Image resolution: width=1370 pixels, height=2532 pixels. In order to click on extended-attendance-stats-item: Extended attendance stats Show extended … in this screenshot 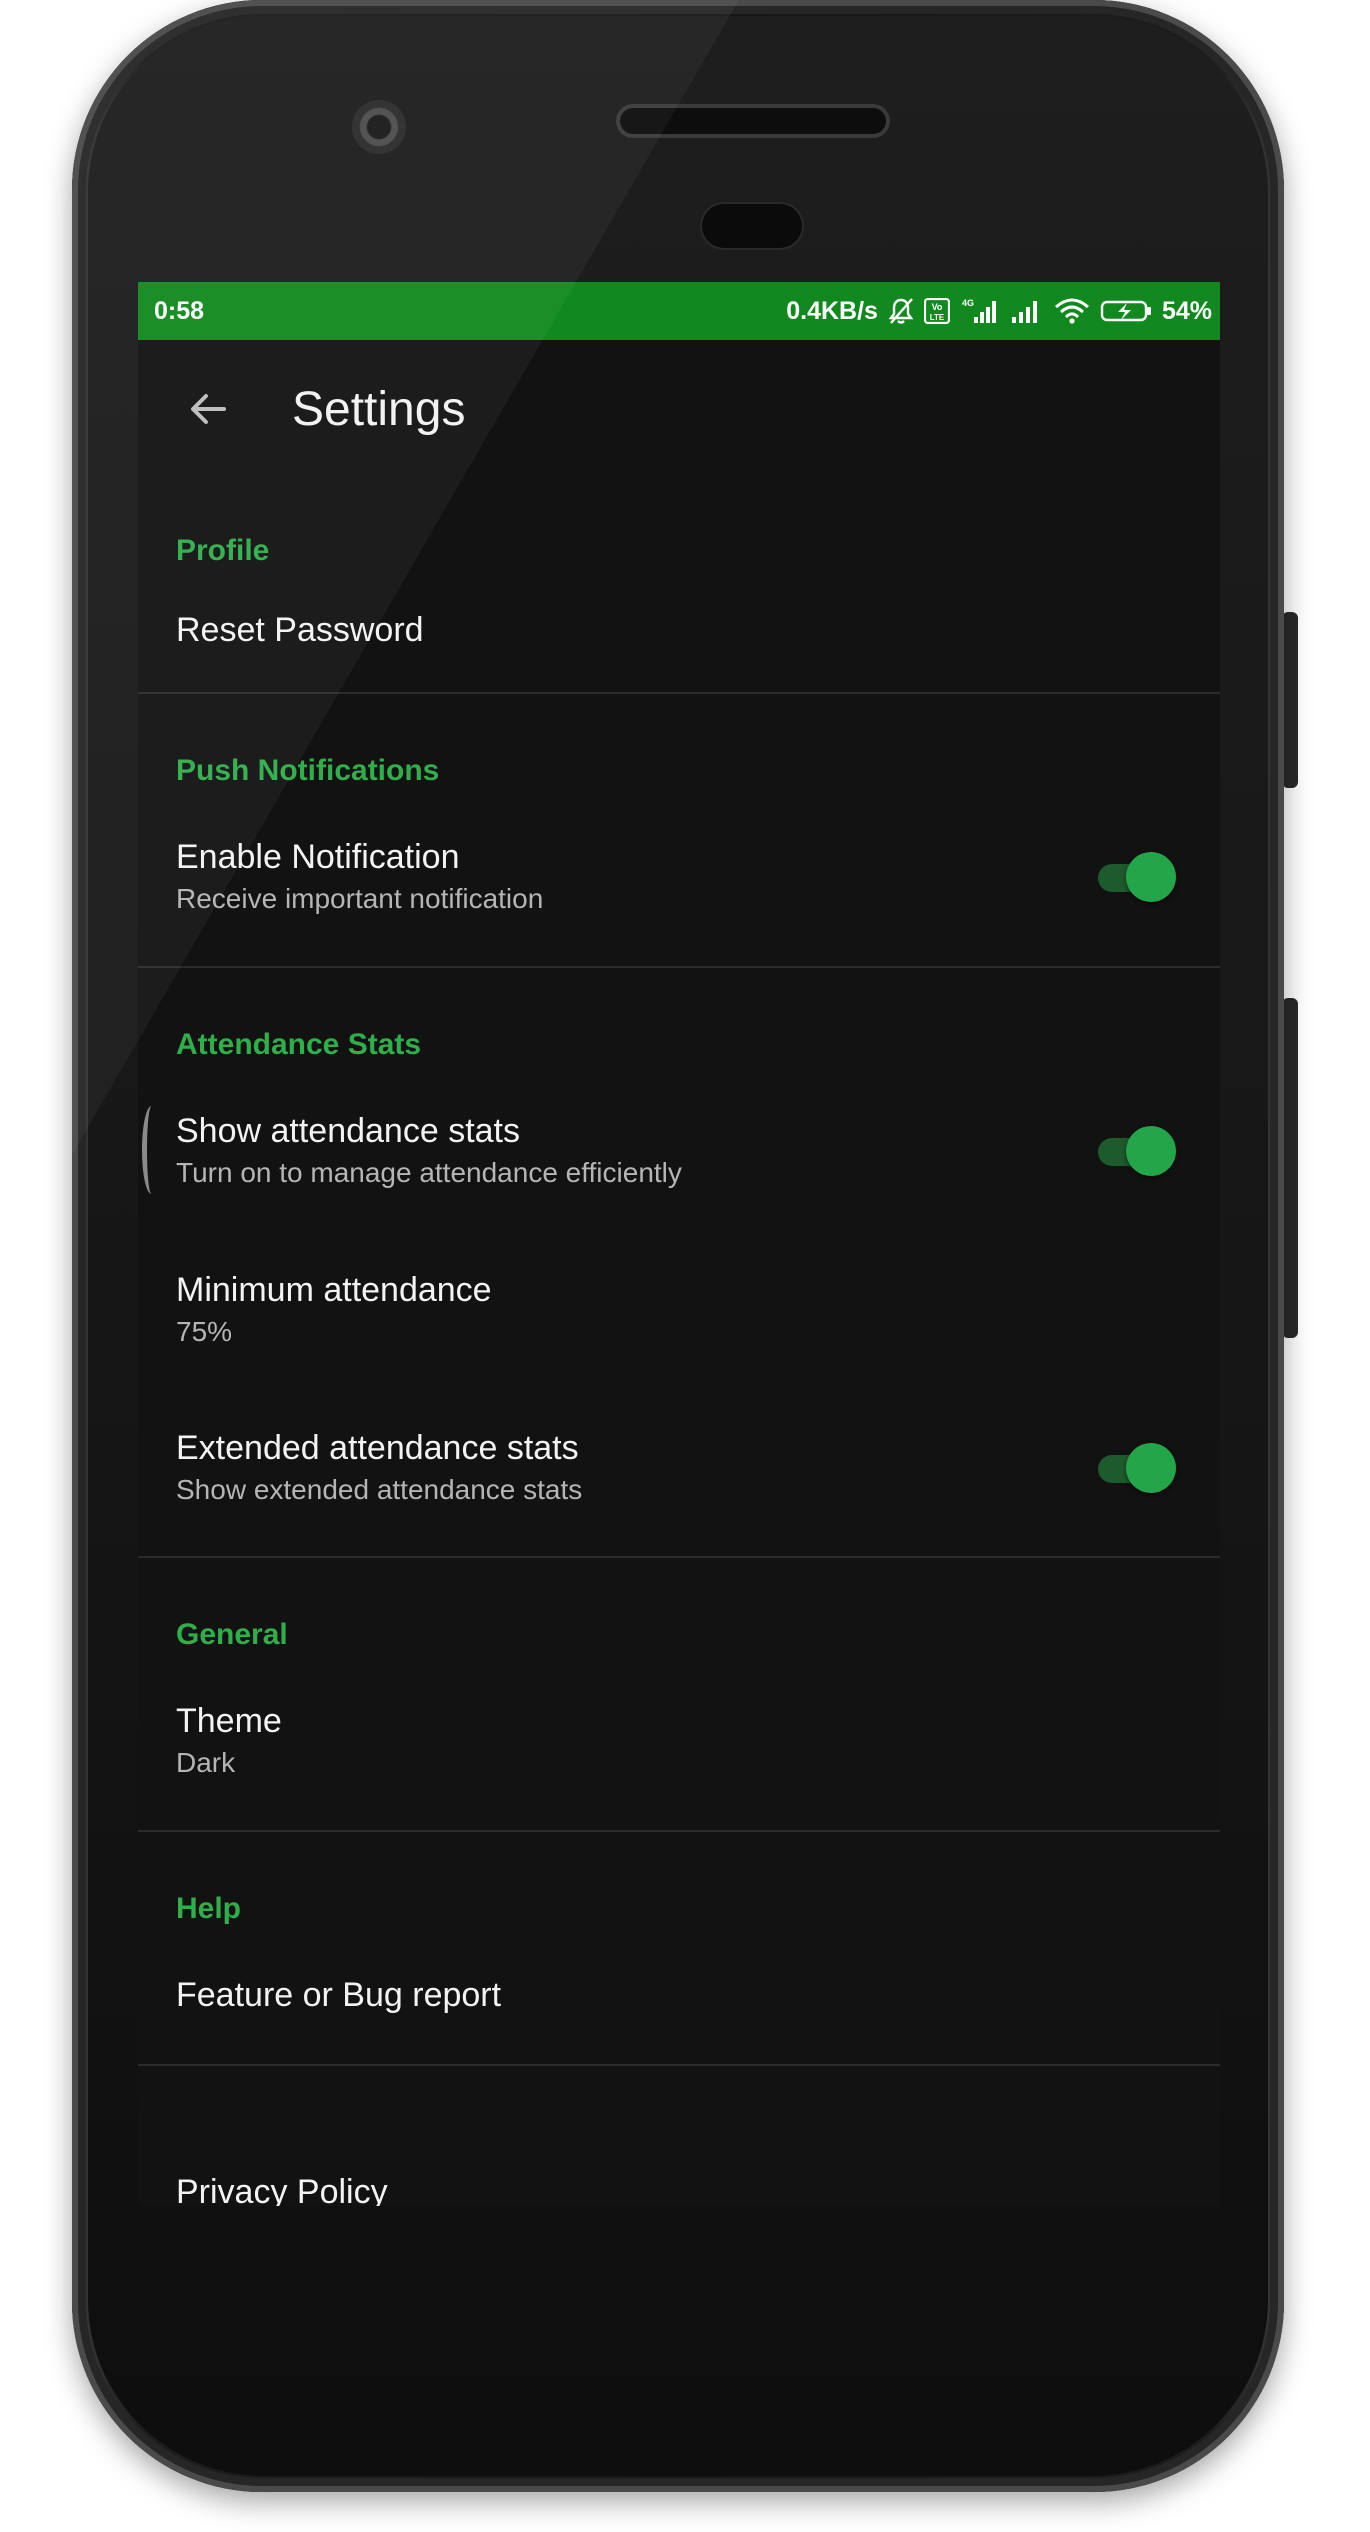, I will do `click(679, 1468)`.